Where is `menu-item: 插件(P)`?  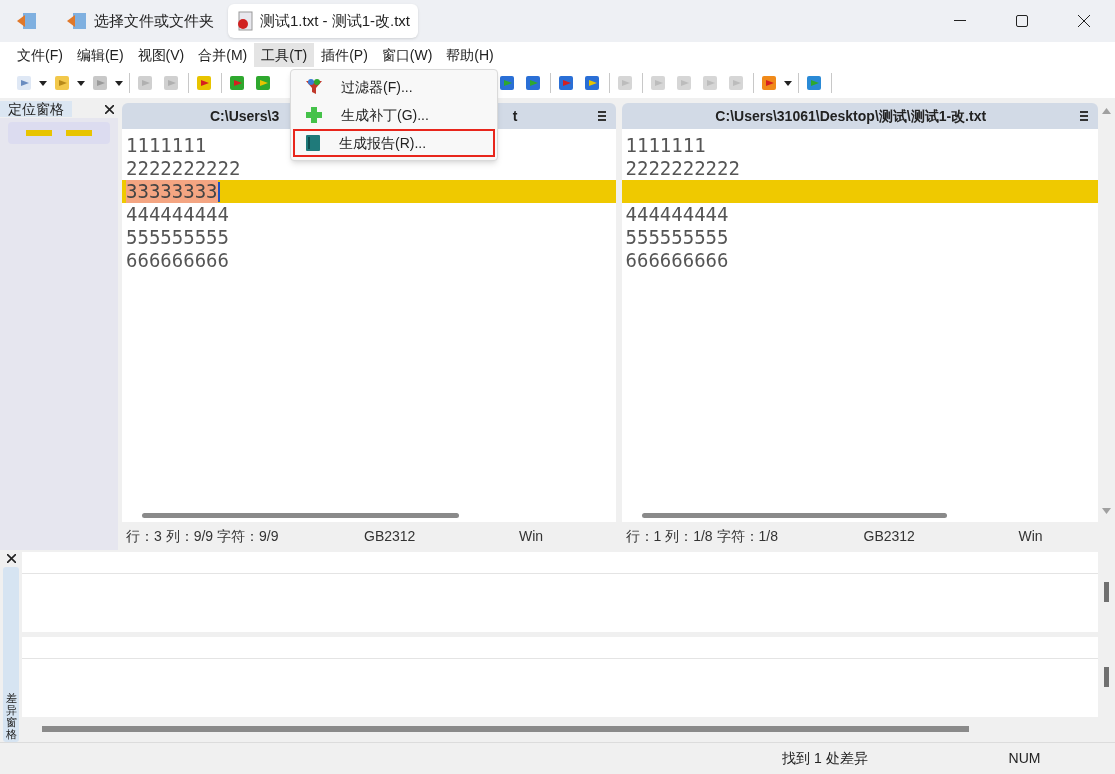 menu-item: 插件(P) is located at coordinates (344, 55).